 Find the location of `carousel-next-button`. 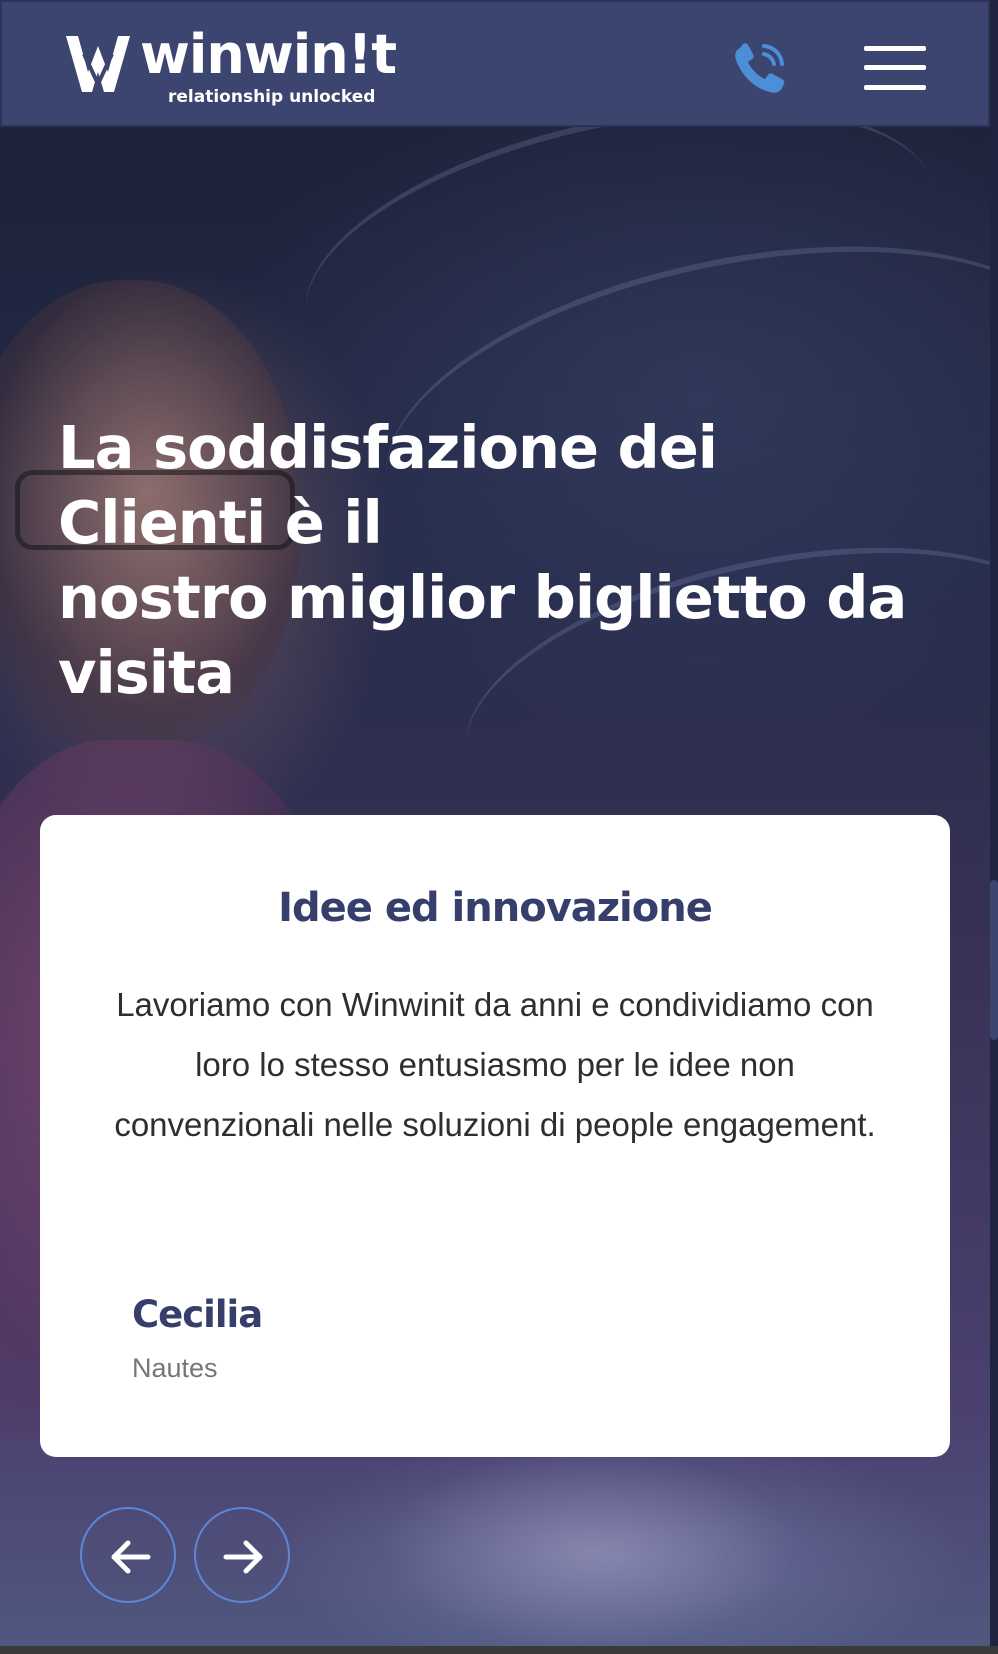

carousel-next-button is located at coordinates (242, 1555).